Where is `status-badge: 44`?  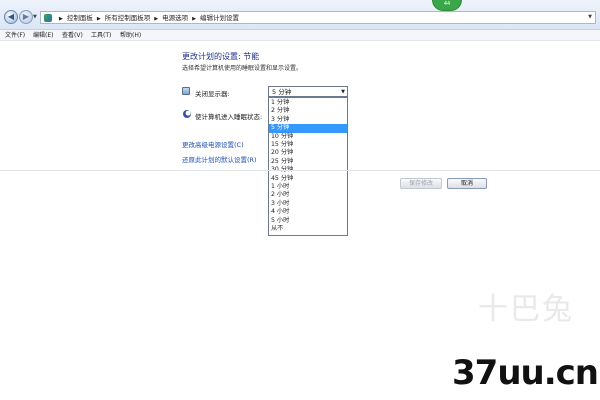 status-badge: 44 is located at coordinates (447, 5).